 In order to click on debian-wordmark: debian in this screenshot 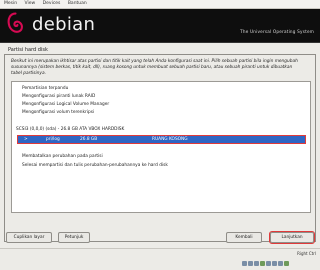, I will do `click(64, 24)`.